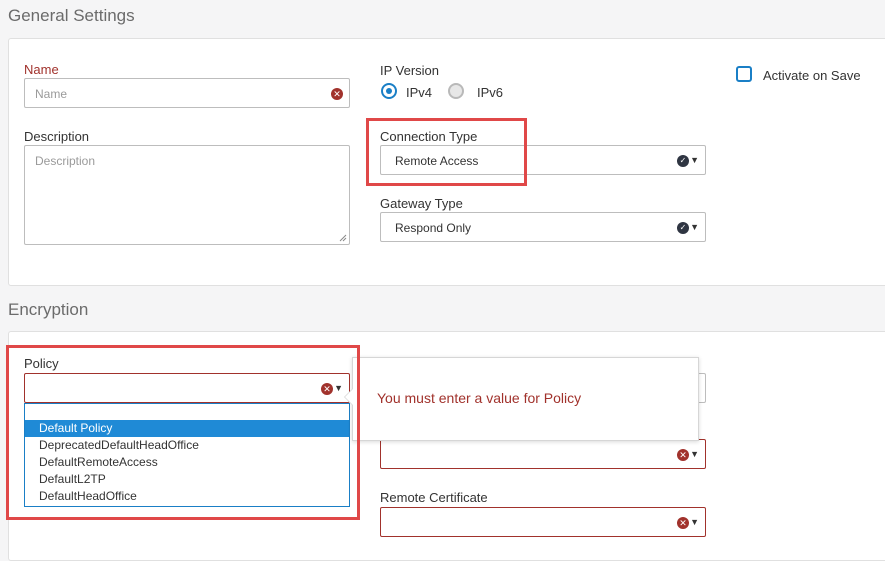  What do you see at coordinates (434, 497) in the screenshot?
I see `remote-certificate-label: Remote Certificate` at bounding box center [434, 497].